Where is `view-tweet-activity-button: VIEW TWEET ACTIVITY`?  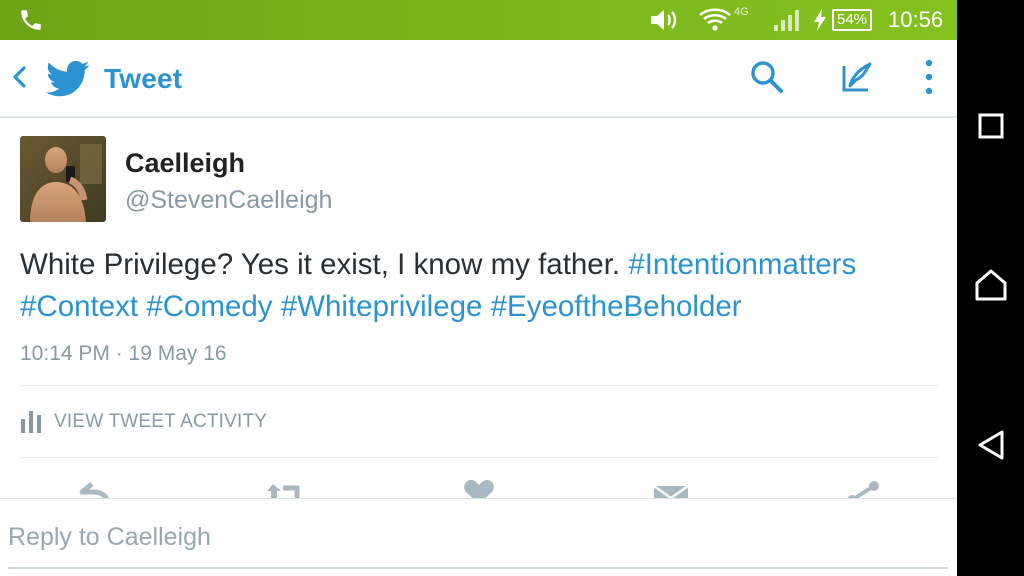
view-tweet-activity-button: VIEW TWEET ACTIVITY is located at coordinates (143, 422).